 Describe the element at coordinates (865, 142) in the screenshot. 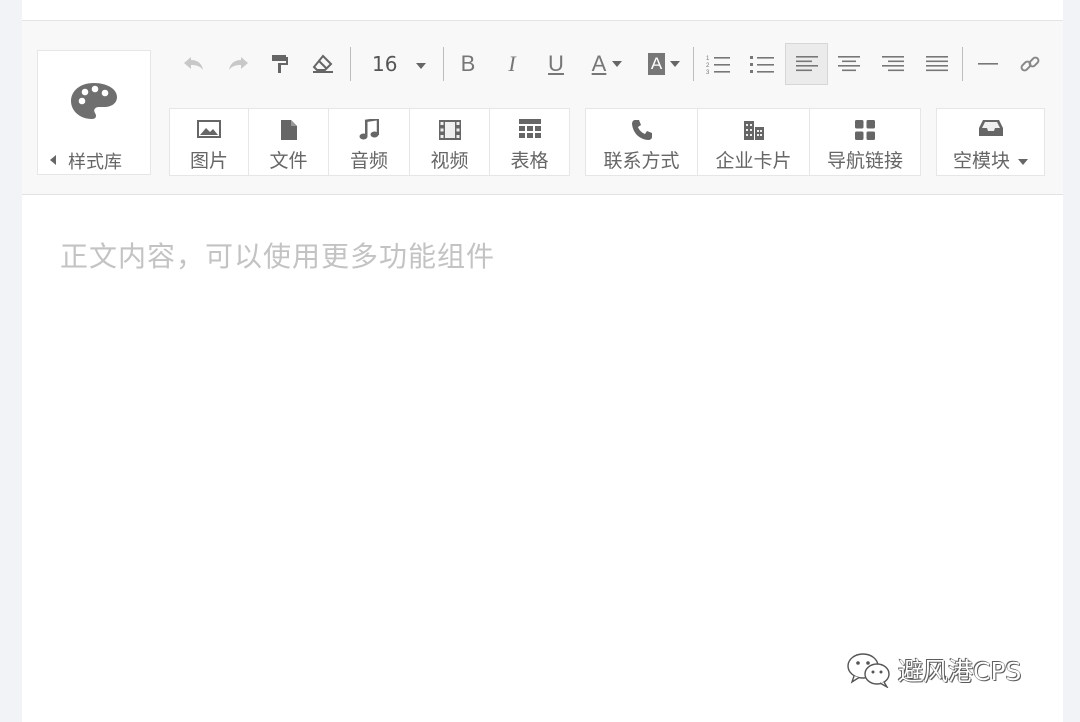

I see `insert-nav-links-button: 导航链接` at that location.